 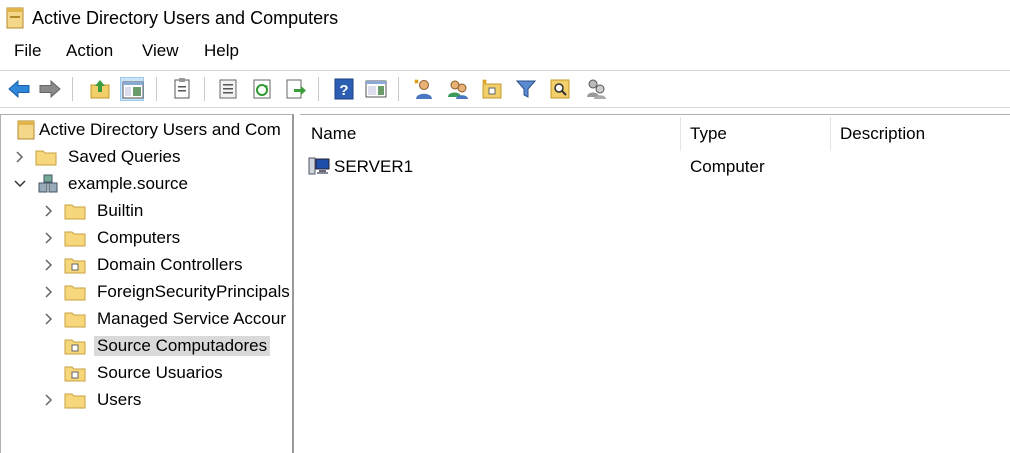 I want to click on menu-file: File, so click(x=27, y=51).